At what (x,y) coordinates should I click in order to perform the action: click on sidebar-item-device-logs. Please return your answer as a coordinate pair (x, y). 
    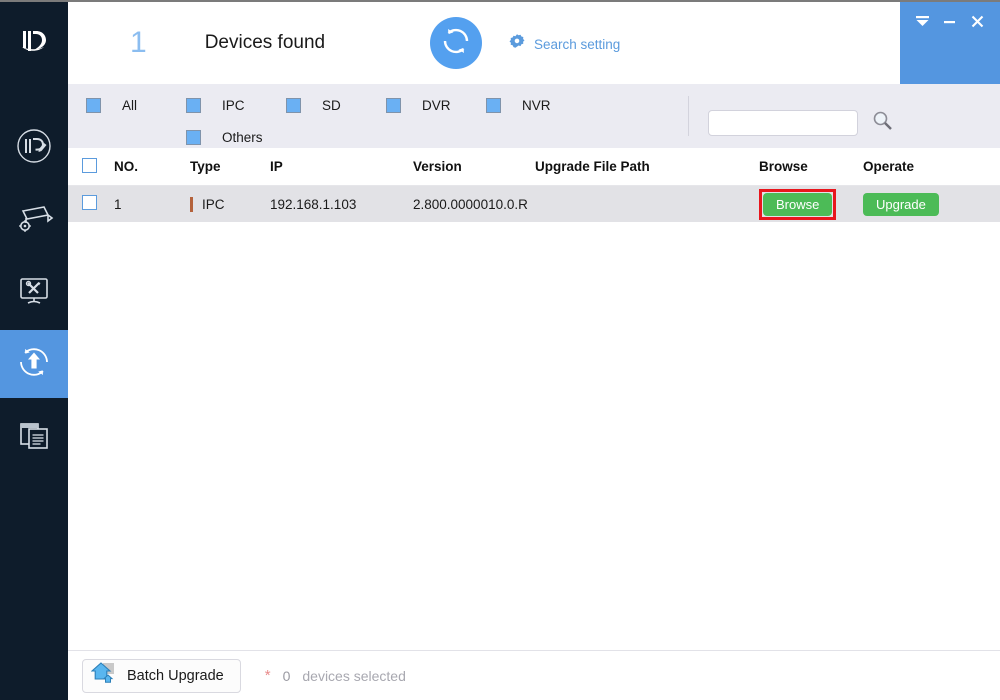
    Looking at the image, I should click on (34, 436).